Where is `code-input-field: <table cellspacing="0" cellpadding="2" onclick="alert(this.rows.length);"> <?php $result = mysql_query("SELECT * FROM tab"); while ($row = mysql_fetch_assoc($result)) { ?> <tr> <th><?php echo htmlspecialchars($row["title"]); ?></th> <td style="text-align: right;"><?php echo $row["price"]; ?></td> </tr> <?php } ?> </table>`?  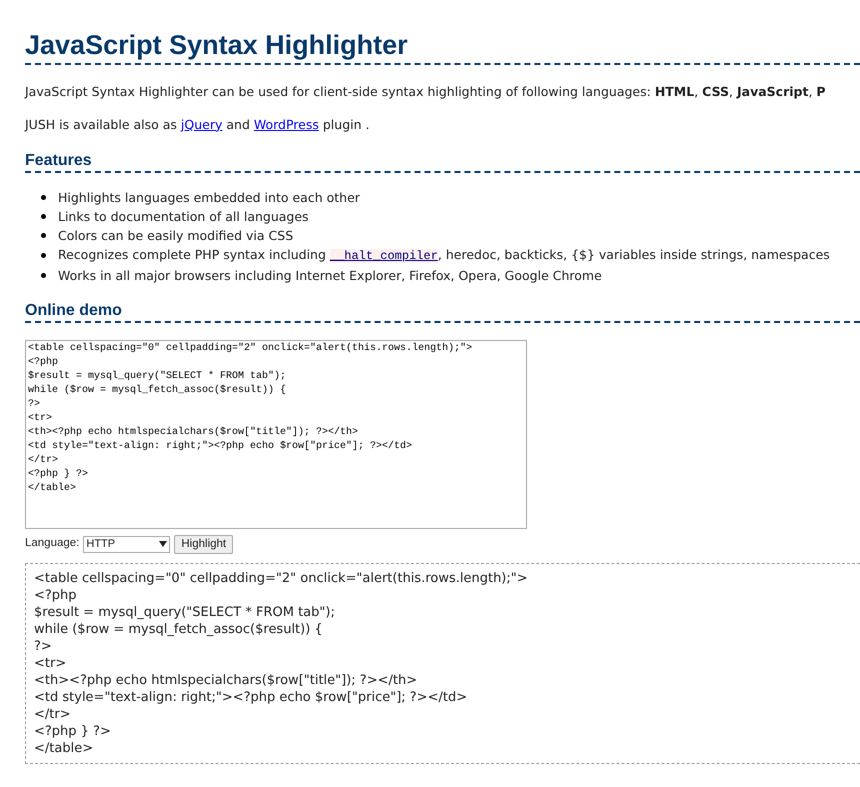
code-input-field: <table cellspacing="0" cellpadding="2" onclick="alert(this.rows.length);"> <?php $result = mysql_query("SELECT * FROM tab"); while ($row = mysql_fetch_assoc($result)) { ?> <tr> <th><?php echo htmlspecialchars($row["title"]); ?></th> <td style="text-align: right;"><?php echo $row["price"]; ?></td> </tr> <?php } ?> </table> is located at coordinates (276, 434).